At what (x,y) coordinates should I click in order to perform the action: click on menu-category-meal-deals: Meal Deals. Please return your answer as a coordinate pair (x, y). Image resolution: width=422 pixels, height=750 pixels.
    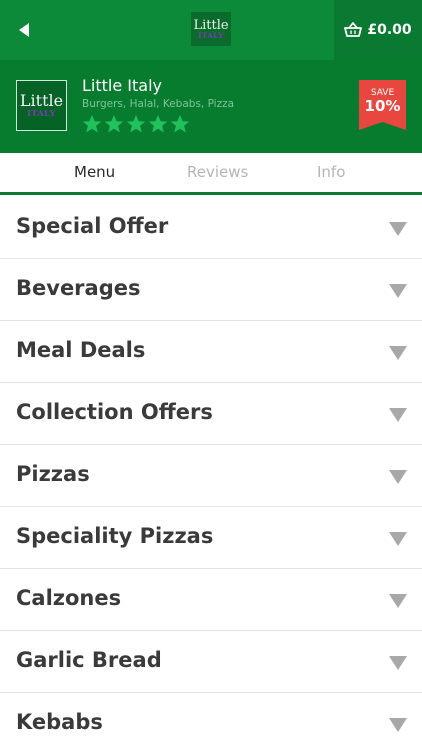
    Looking at the image, I should click on (211, 352).